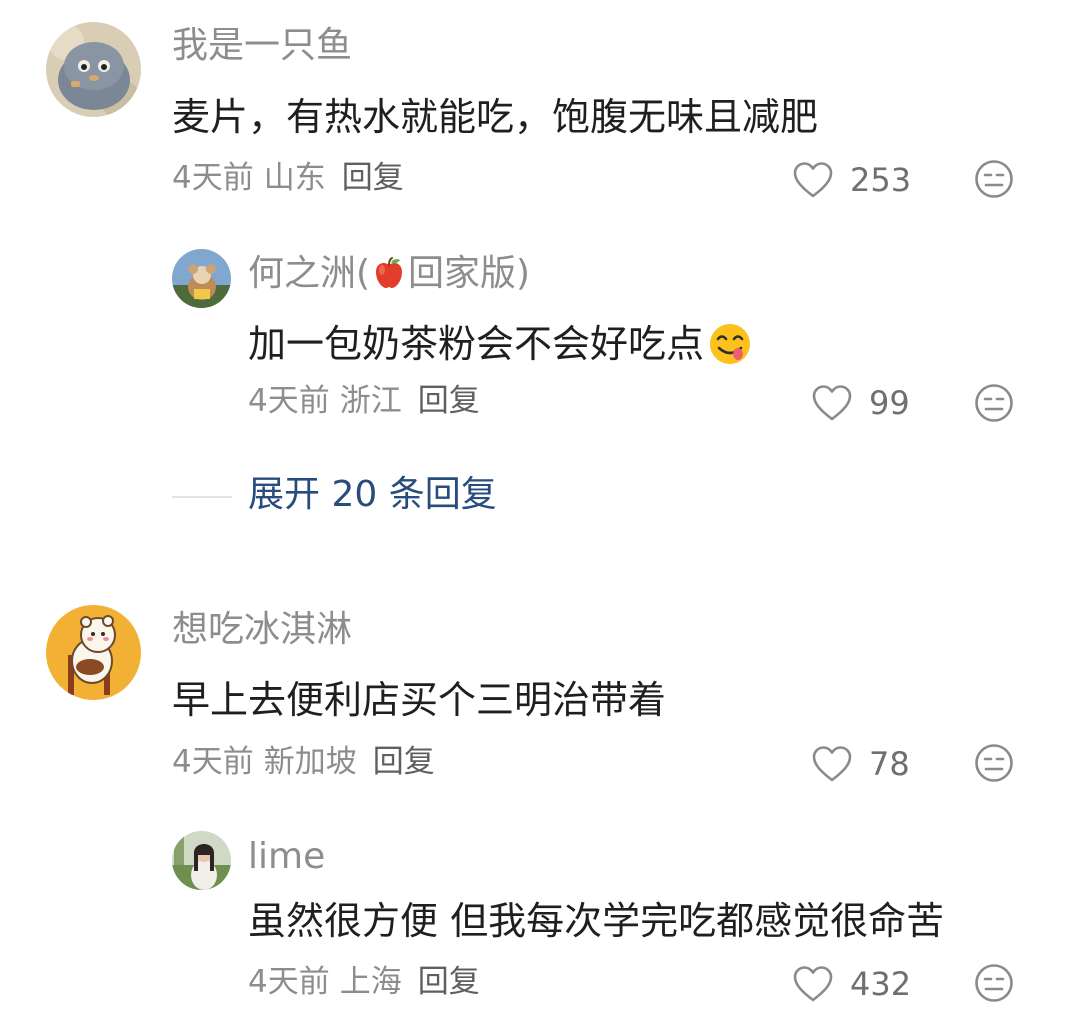 This screenshot has height=1035, width=1080. Describe the element at coordinates (500, 344) in the screenshot. I see `reply-text: 加一包奶茶粉会不会好吃点` at that location.